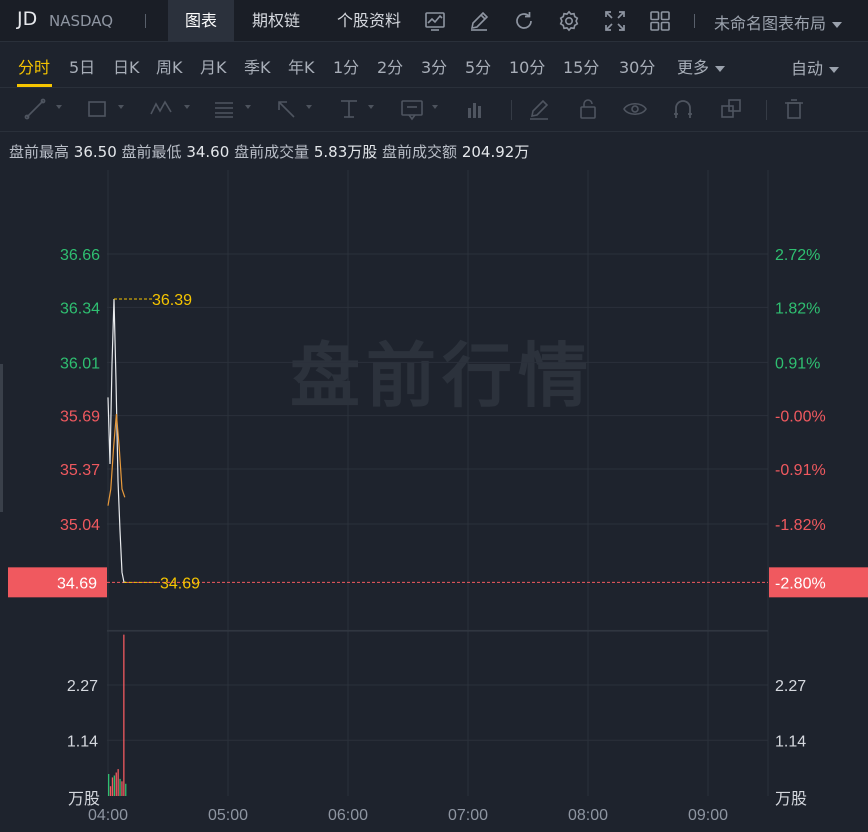 This screenshot has width=868, height=832. I want to click on top-toolbar: JD NASDAQ 图表 期权链 个股资料 未命名图表布局, so click(434, 21).